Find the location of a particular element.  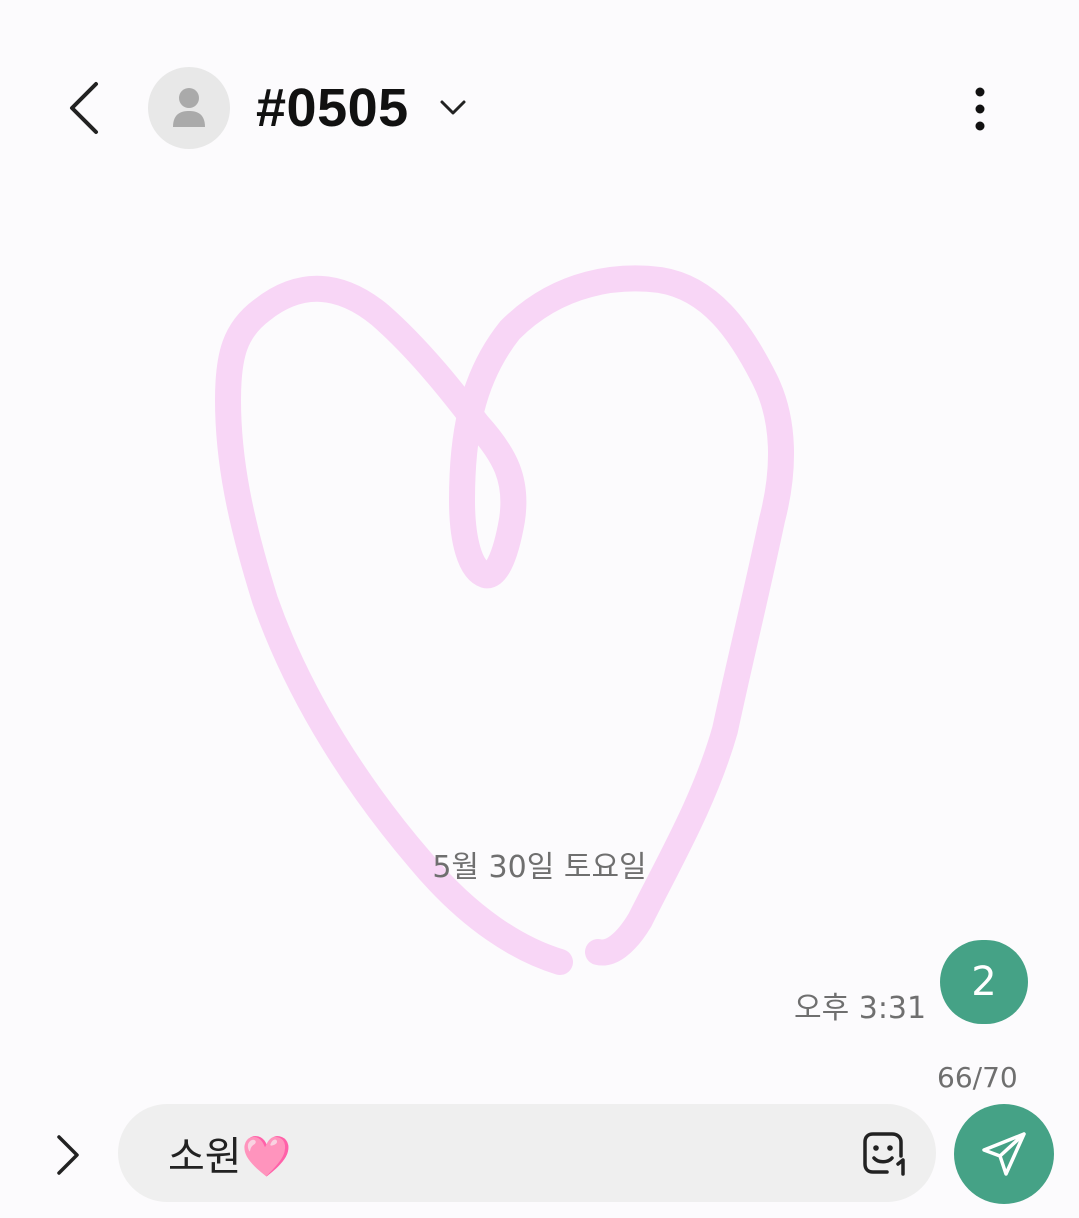

contact-avatar is located at coordinates (189, 108).